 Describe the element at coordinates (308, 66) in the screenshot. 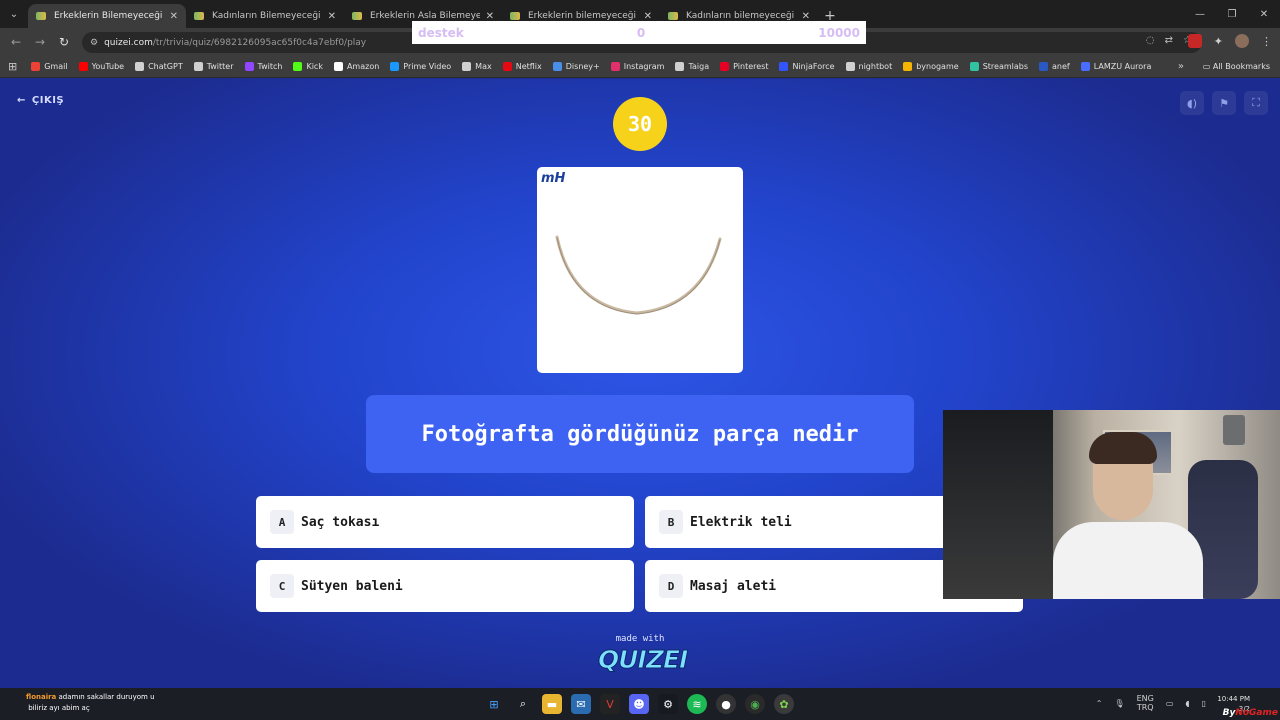

I see `bookmark-item: Kick` at that location.